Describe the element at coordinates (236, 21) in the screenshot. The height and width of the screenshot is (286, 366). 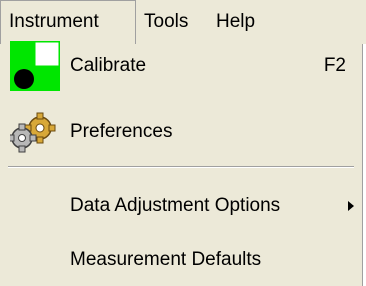
I see `menu-help-label: Help` at that location.